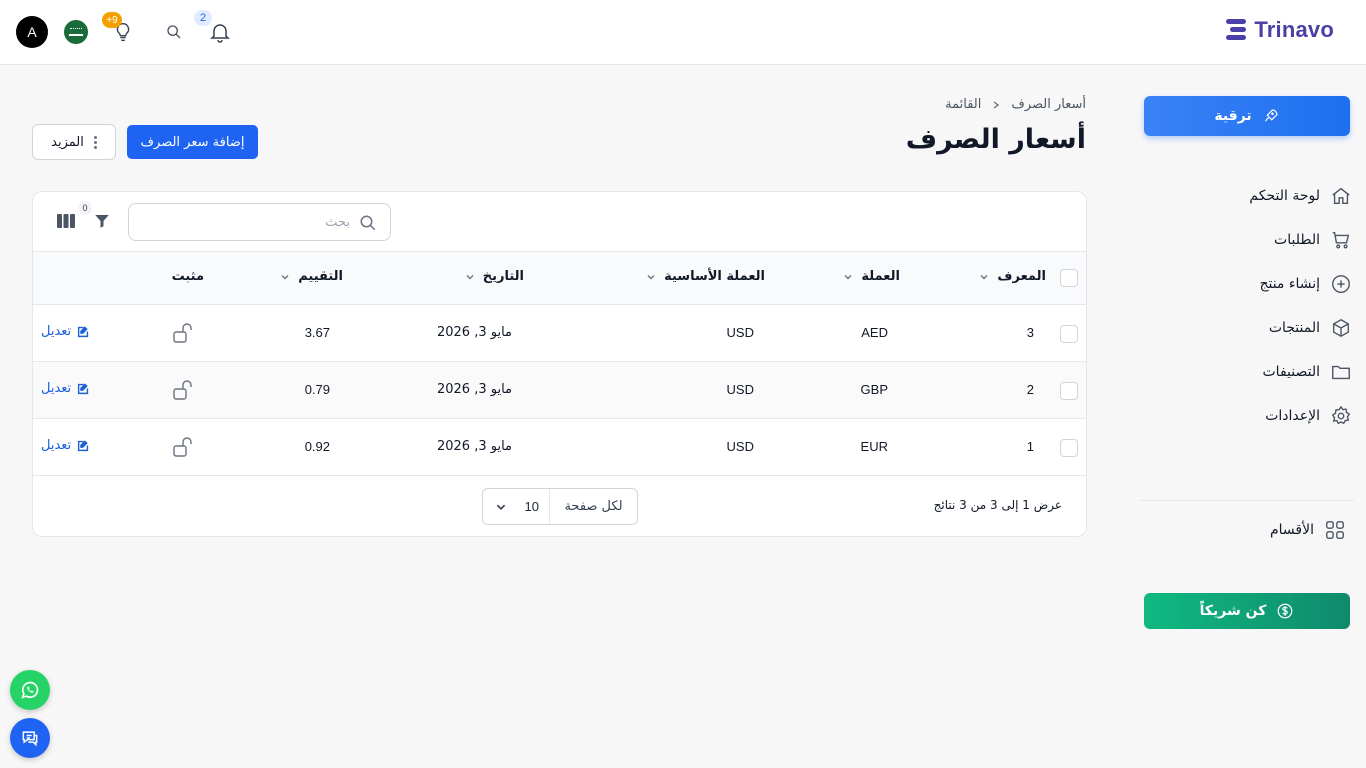 The height and width of the screenshot is (768, 1366). I want to click on column-label: مثبت, so click(187, 276).